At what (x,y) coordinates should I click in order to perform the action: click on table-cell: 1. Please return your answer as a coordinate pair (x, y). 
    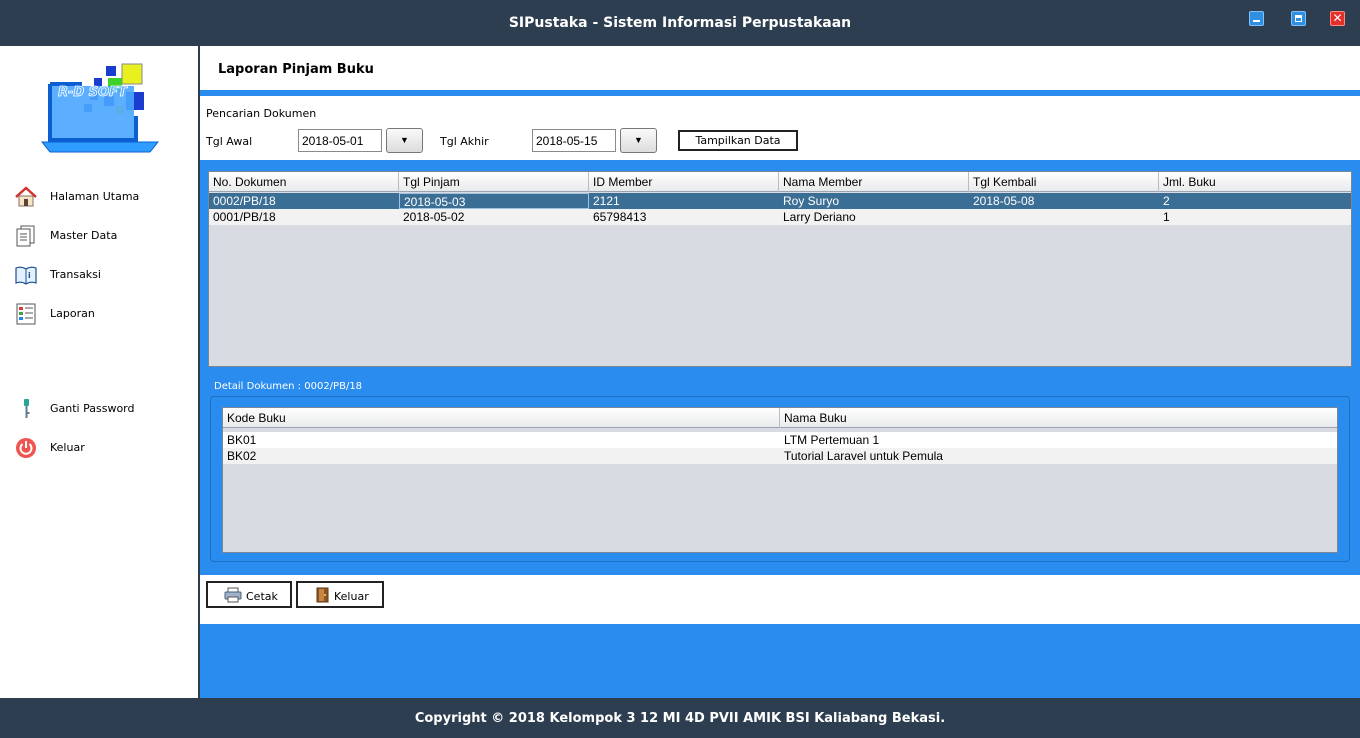
    Looking at the image, I should click on (1166, 217).